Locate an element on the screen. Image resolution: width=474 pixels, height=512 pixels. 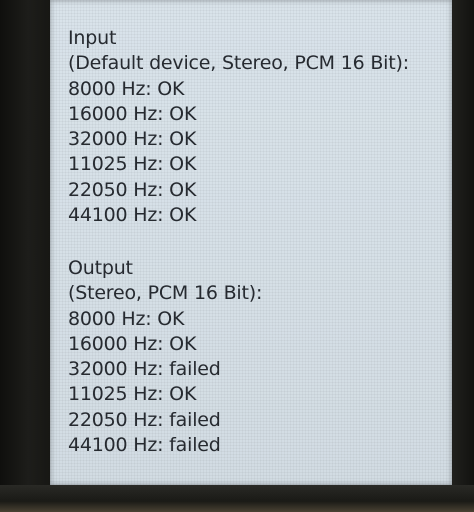
output-subtitle: (Stereo, PCM 16 Bit): is located at coordinates (165, 293).